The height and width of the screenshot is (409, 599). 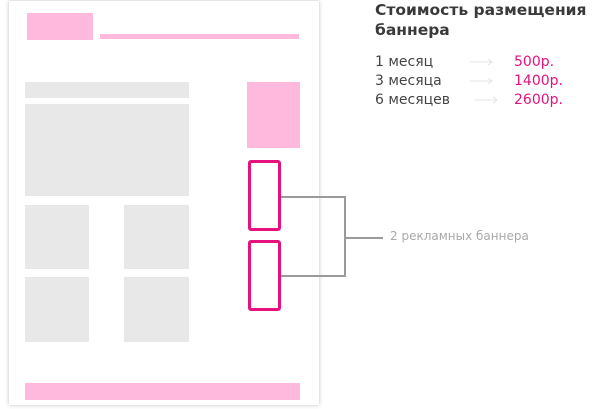 I want to click on price-row: 6 месяцев 2600р., so click(x=487, y=100).